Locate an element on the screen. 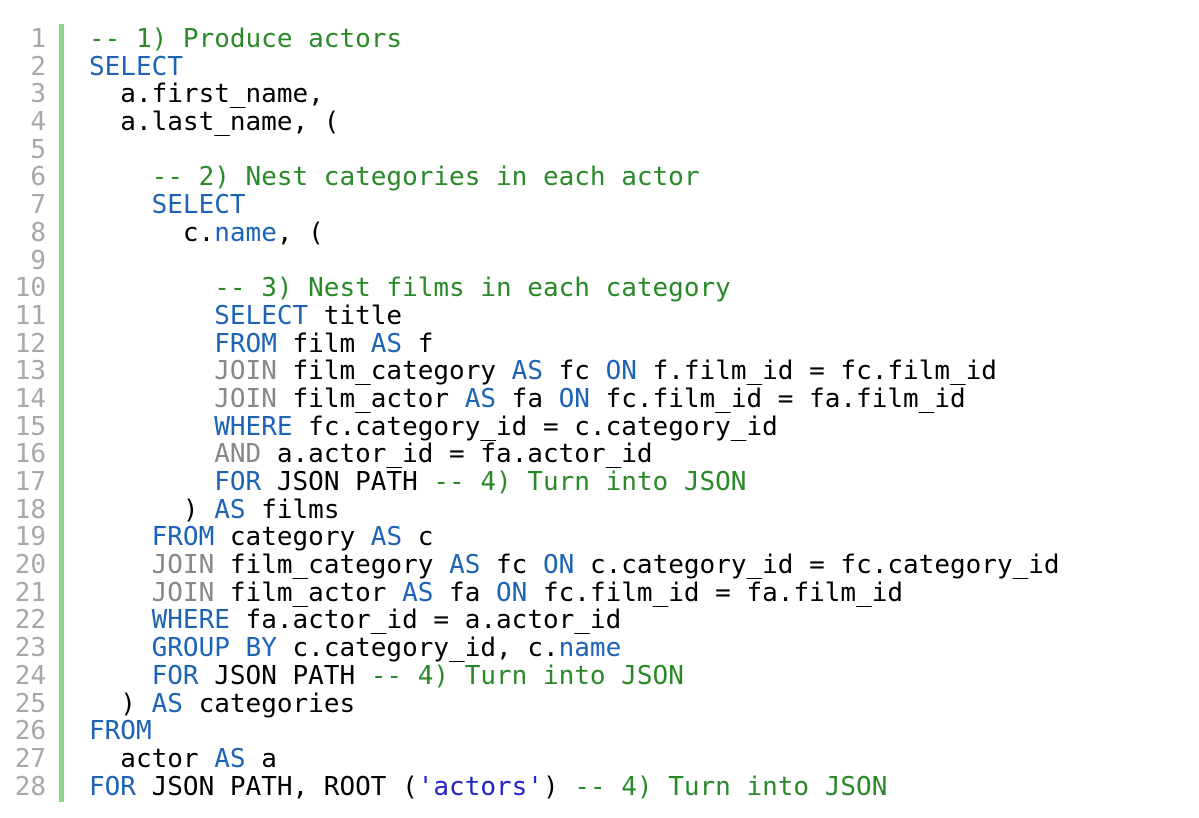  line-content: SELECT is located at coordinates (136, 66).